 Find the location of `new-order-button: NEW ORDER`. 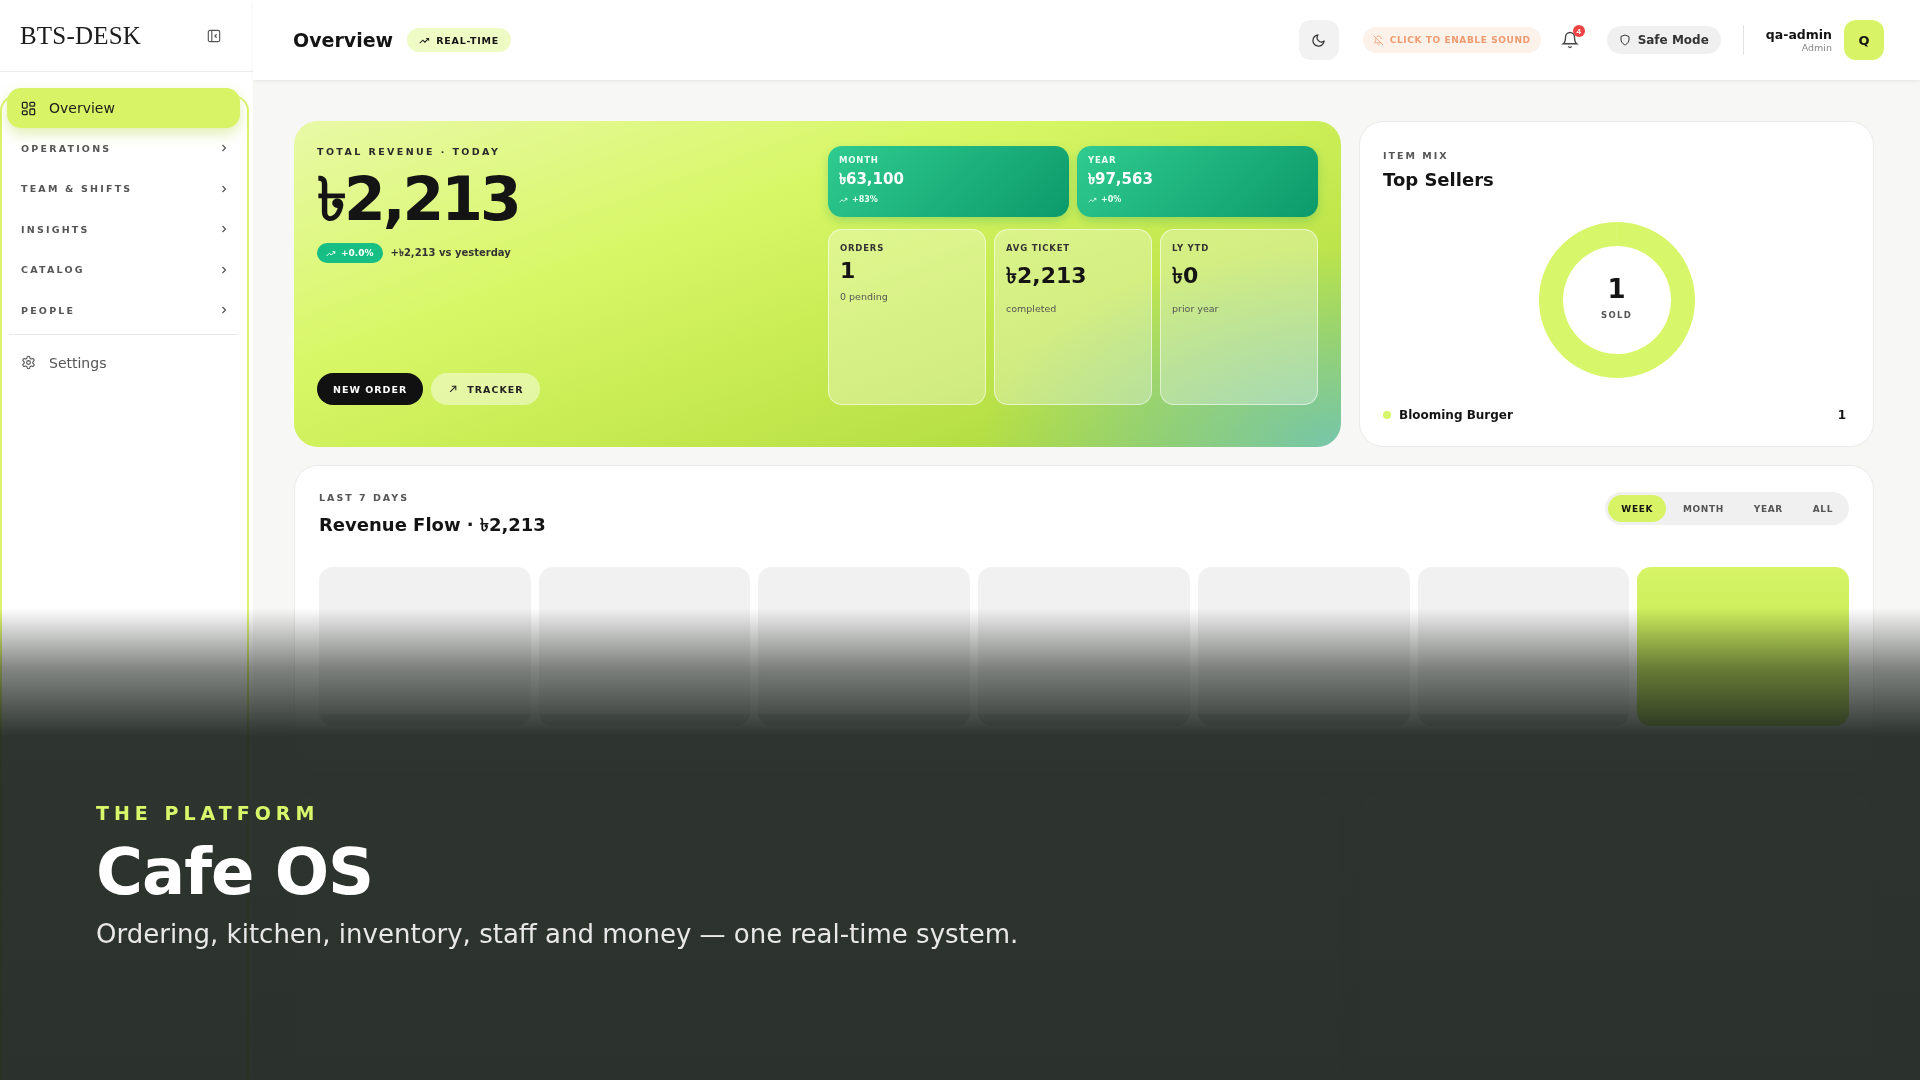

new-order-button: NEW ORDER is located at coordinates (370, 389).